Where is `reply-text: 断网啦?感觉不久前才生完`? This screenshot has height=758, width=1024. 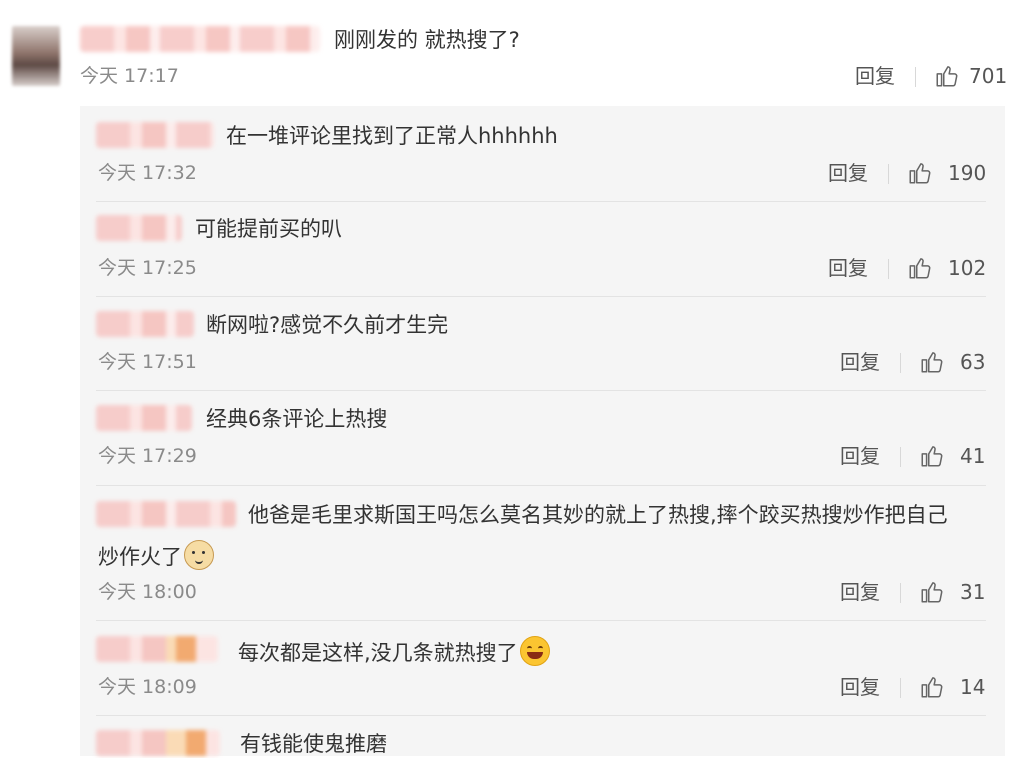
reply-text: 断网啦?感觉不久前才生完 is located at coordinates (327, 325).